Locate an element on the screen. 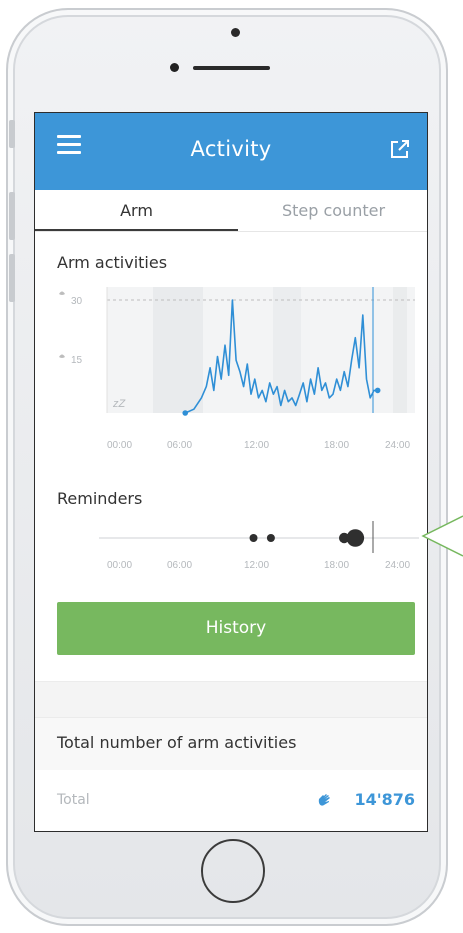 The height and width of the screenshot is (933, 463). total-value: 14'876 is located at coordinates (384, 799).